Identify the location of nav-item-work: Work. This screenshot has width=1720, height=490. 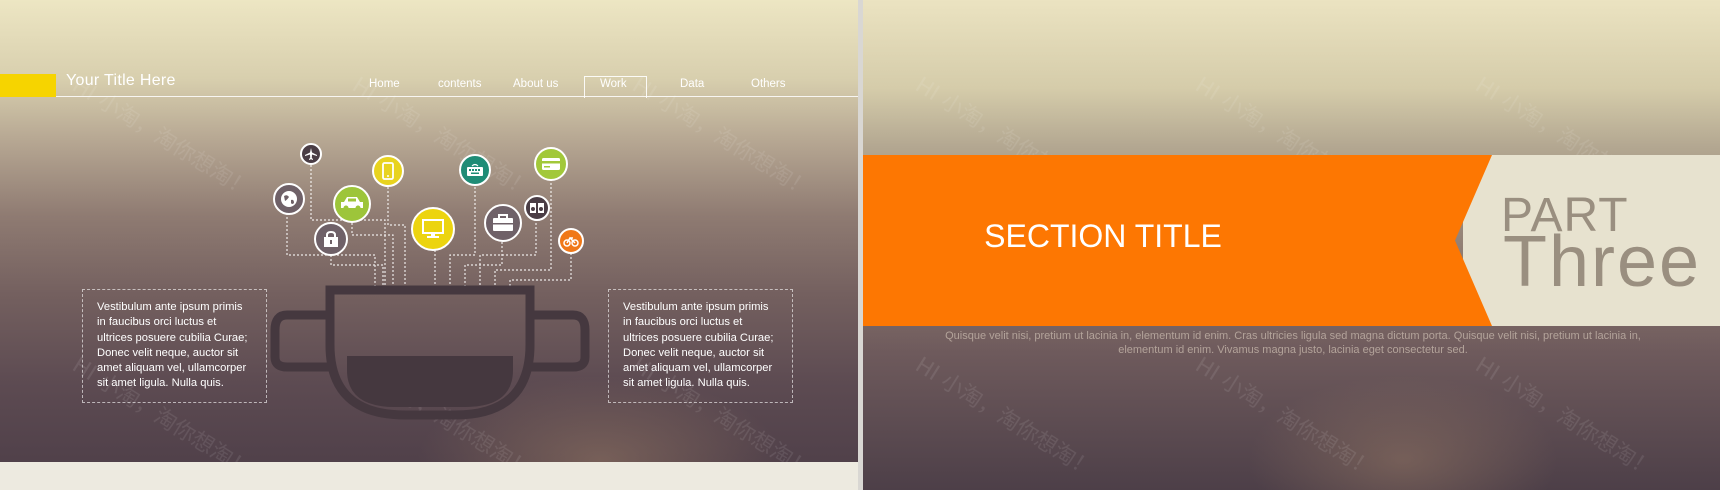
(613, 84).